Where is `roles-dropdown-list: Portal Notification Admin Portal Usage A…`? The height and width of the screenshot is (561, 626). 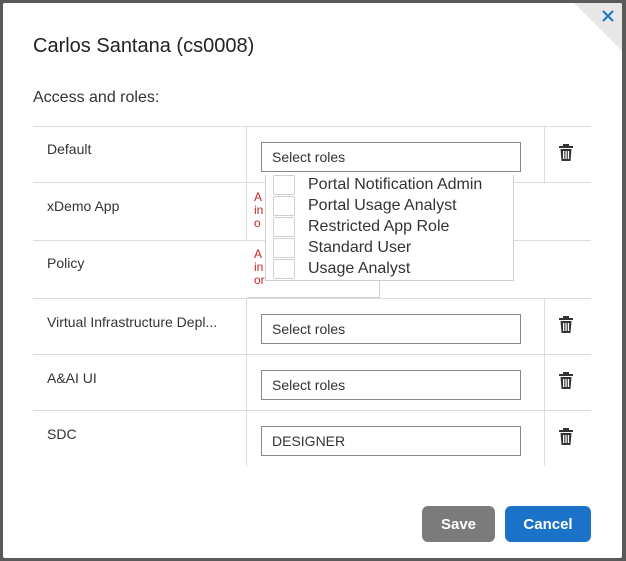
roles-dropdown-list: Portal Notification Admin Portal Usage A… is located at coordinates (389, 228).